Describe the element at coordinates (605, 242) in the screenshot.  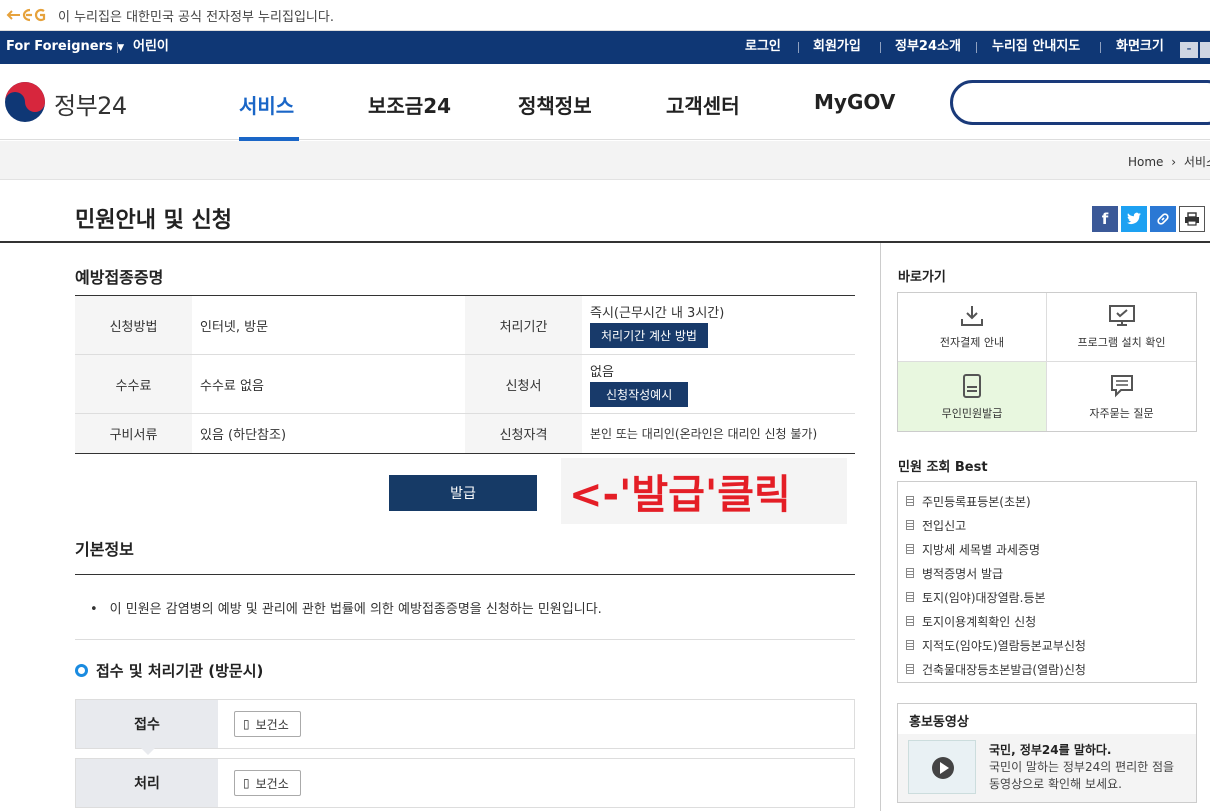
I see `title-divider` at that location.